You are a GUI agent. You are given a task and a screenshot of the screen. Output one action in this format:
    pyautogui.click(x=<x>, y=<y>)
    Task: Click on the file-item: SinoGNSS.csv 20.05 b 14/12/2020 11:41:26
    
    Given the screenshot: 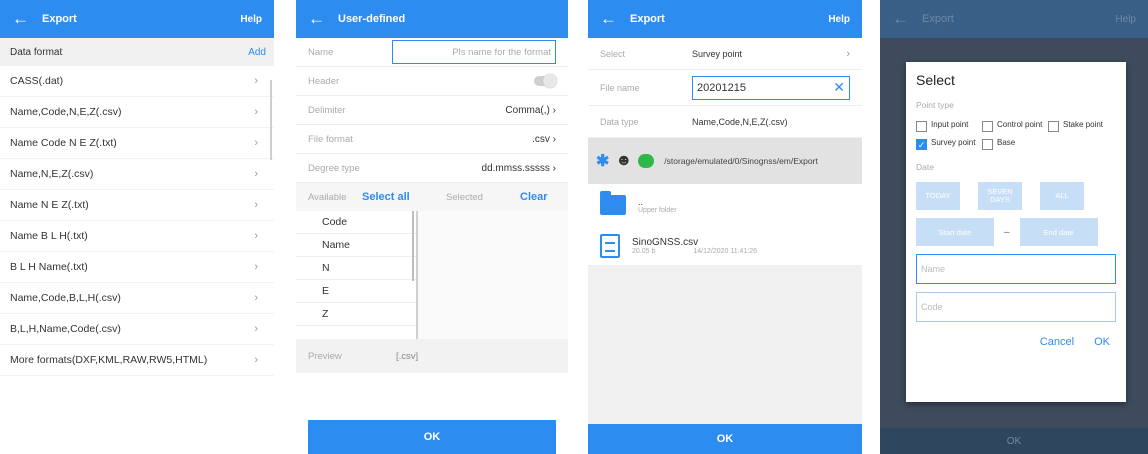 What is the action you would take?
    pyautogui.click(x=725, y=246)
    